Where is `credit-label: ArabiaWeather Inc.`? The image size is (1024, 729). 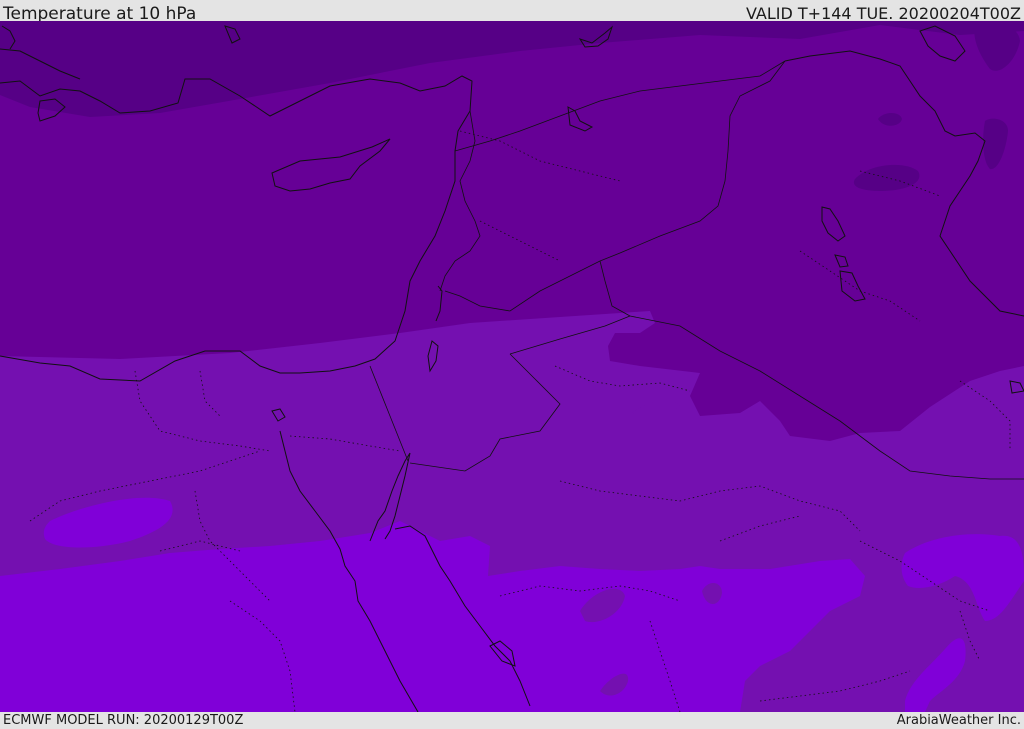
credit-label: ArabiaWeather Inc. is located at coordinates (958, 720).